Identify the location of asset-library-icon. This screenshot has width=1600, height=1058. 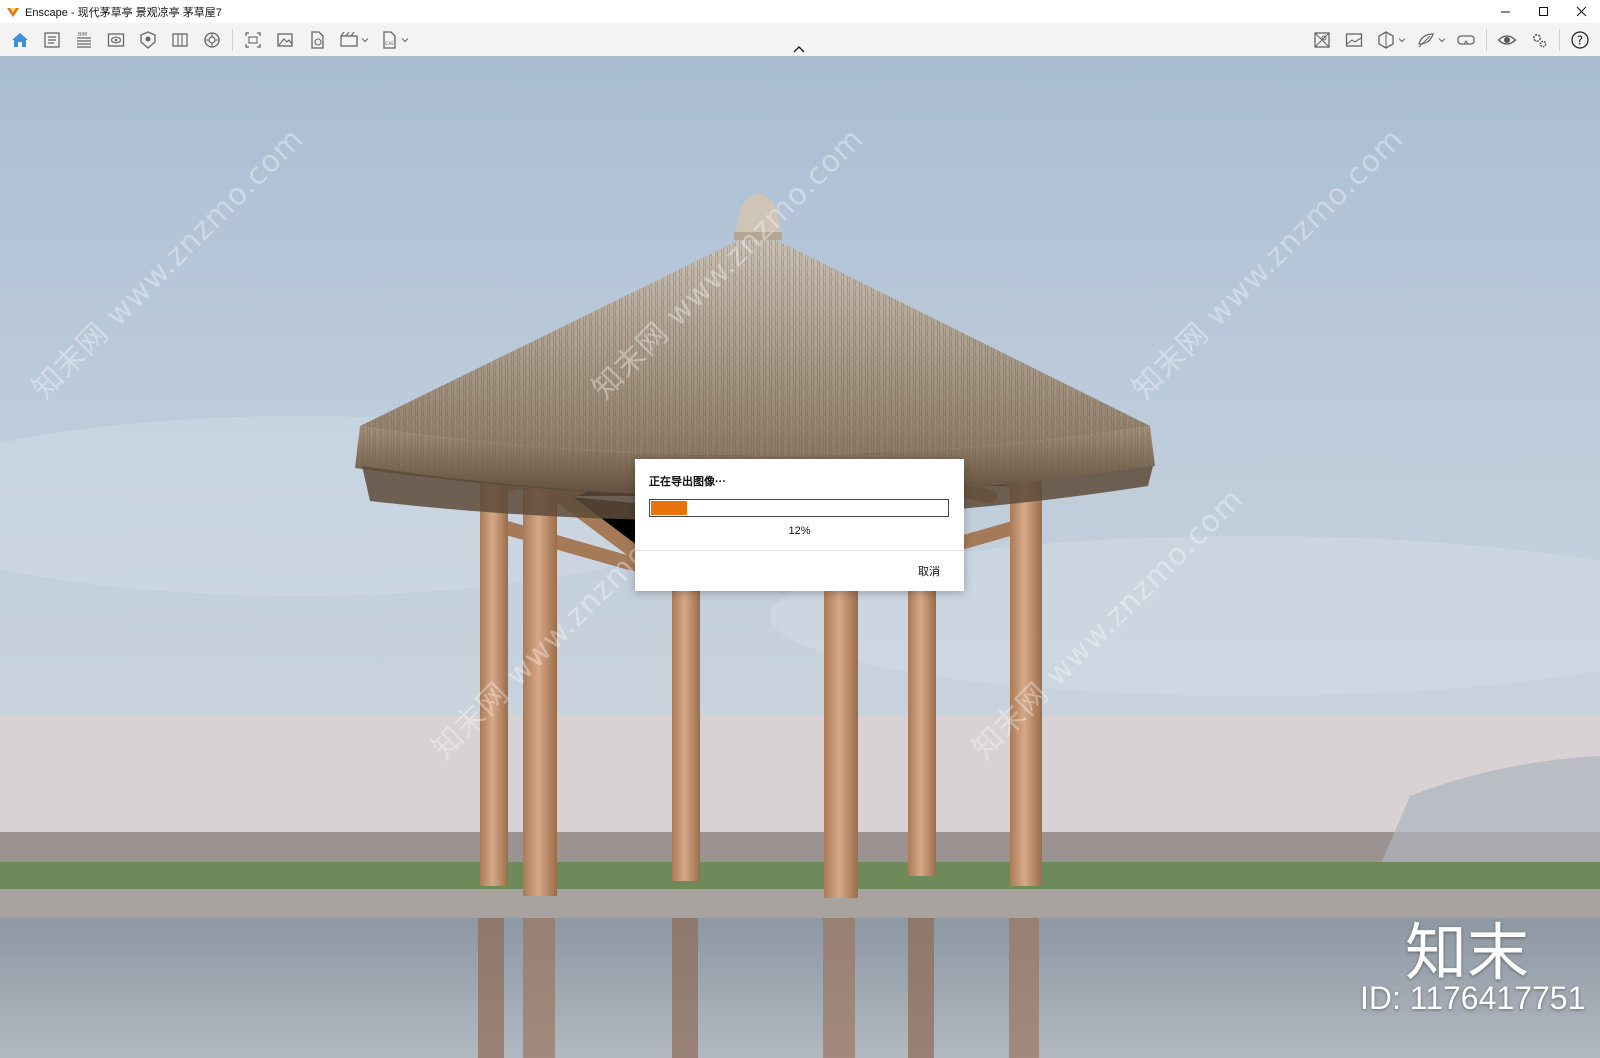
(148, 39).